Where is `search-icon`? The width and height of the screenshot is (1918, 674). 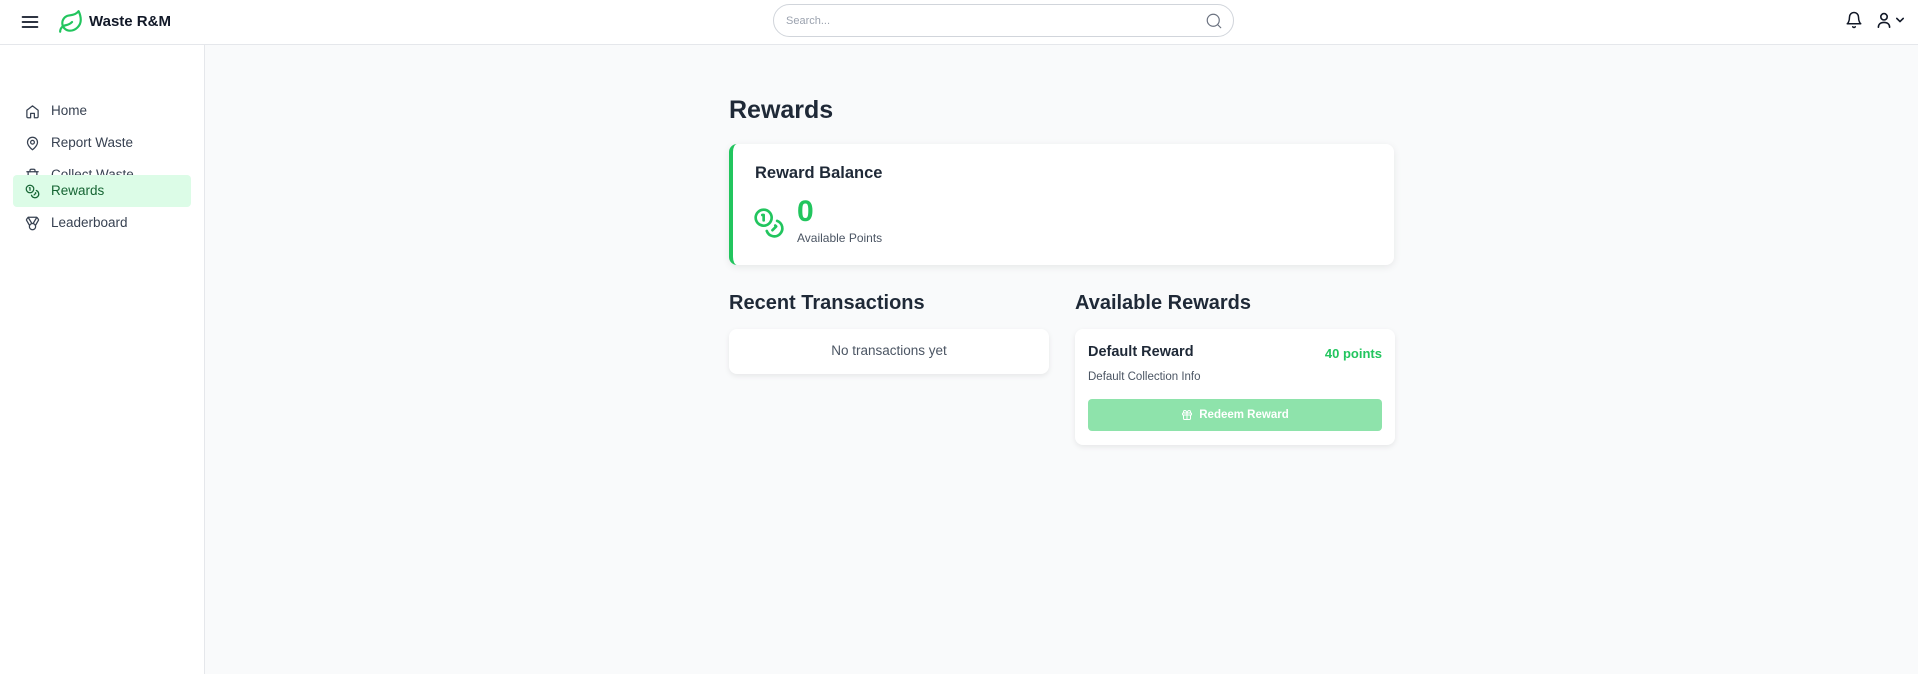 search-icon is located at coordinates (1214, 21).